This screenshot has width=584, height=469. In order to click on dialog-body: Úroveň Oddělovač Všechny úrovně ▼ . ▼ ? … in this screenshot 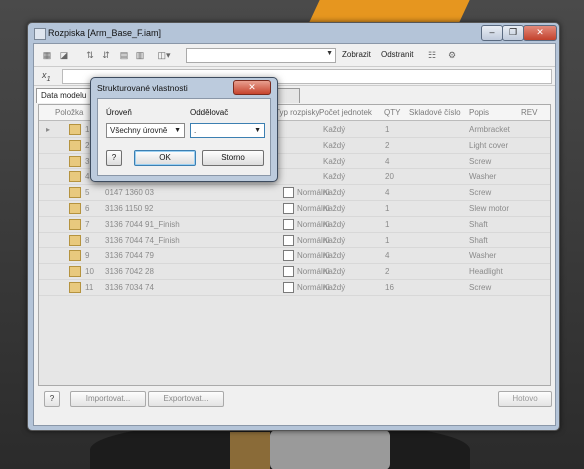, I will do `click(184, 137)`.